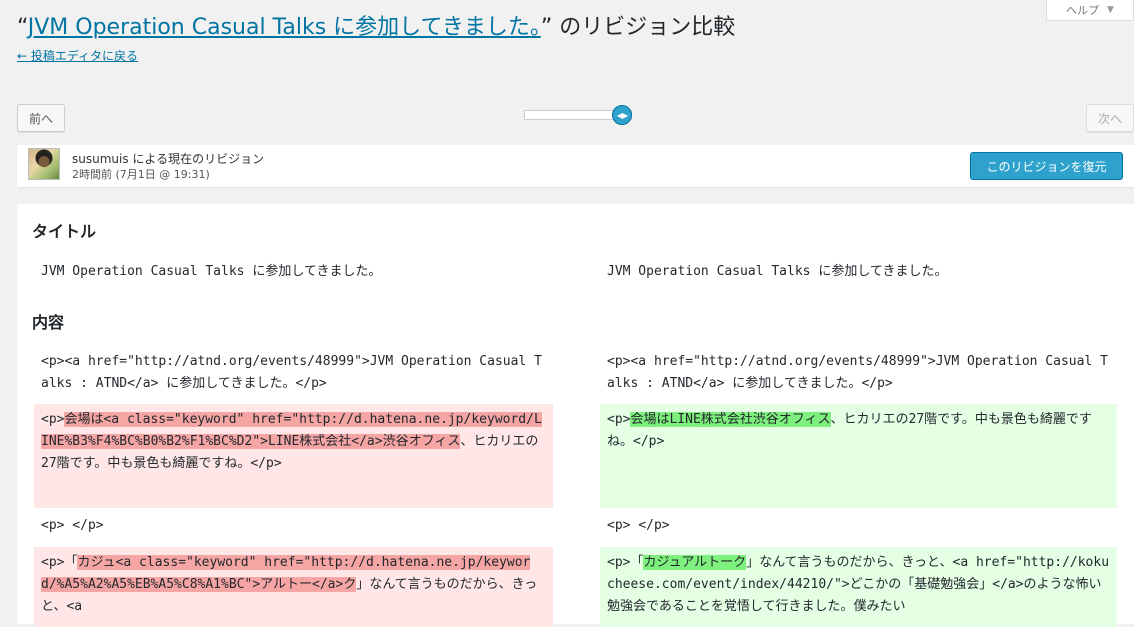 The width and height of the screenshot is (1134, 627). Describe the element at coordinates (695, 562) in the screenshot. I see `added-text: カジュアルトーク` at that location.